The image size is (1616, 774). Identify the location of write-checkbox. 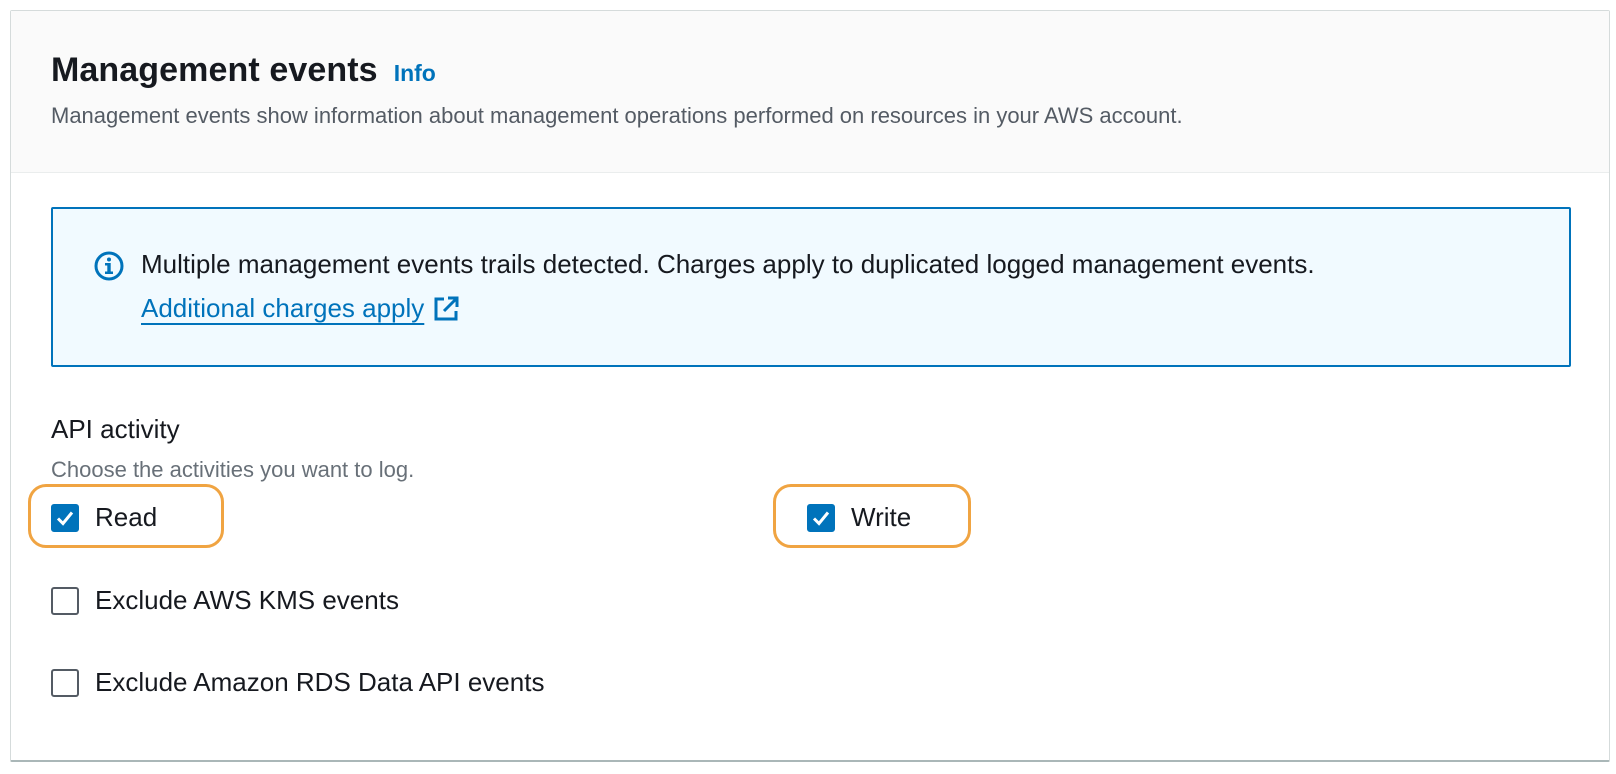
(821, 517).